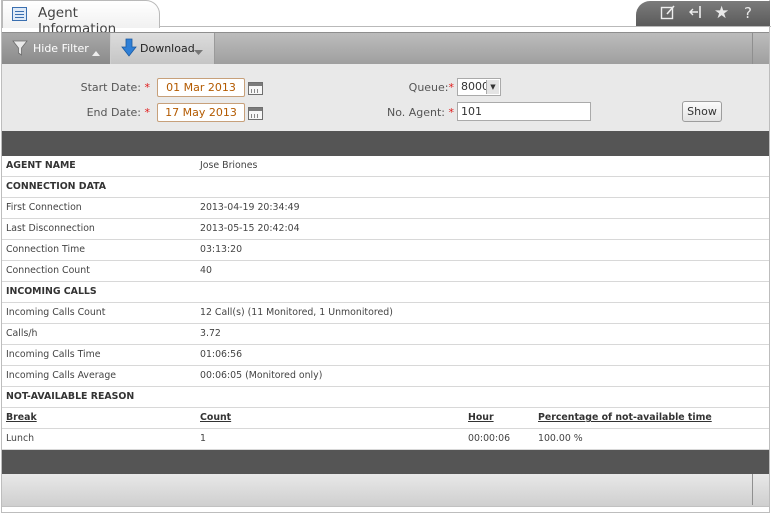 The height and width of the screenshot is (515, 772). I want to click on connection-section-title: CONNECTION DATA, so click(56, 186).